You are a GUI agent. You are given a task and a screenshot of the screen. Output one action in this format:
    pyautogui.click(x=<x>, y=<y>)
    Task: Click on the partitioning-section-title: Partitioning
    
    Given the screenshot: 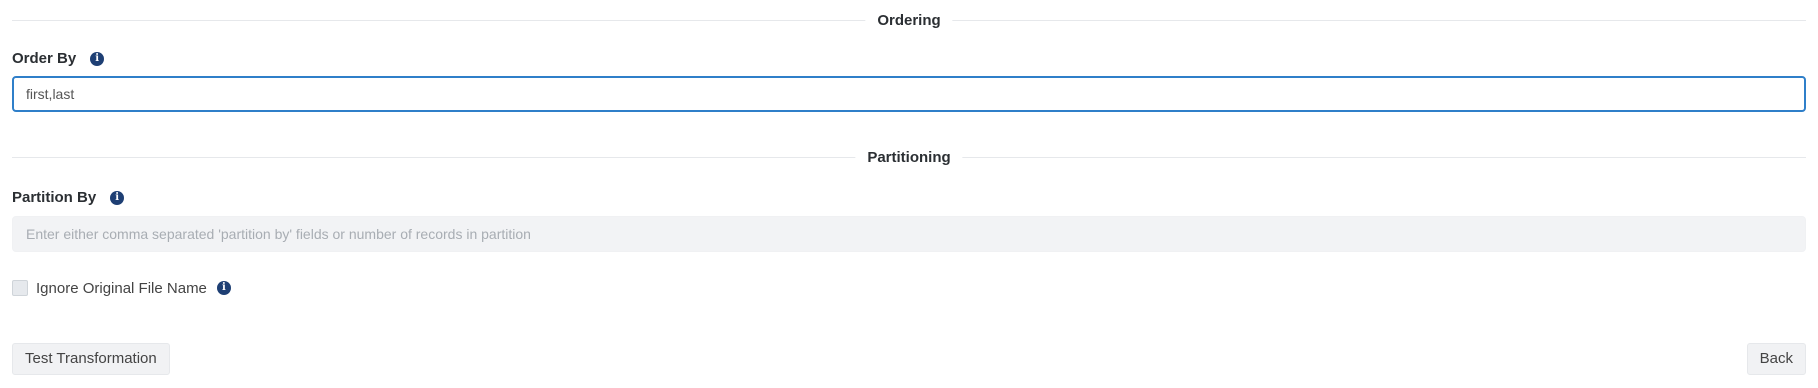 What is the action you would take?
    pyautogui.click(x=909, y=158)
    